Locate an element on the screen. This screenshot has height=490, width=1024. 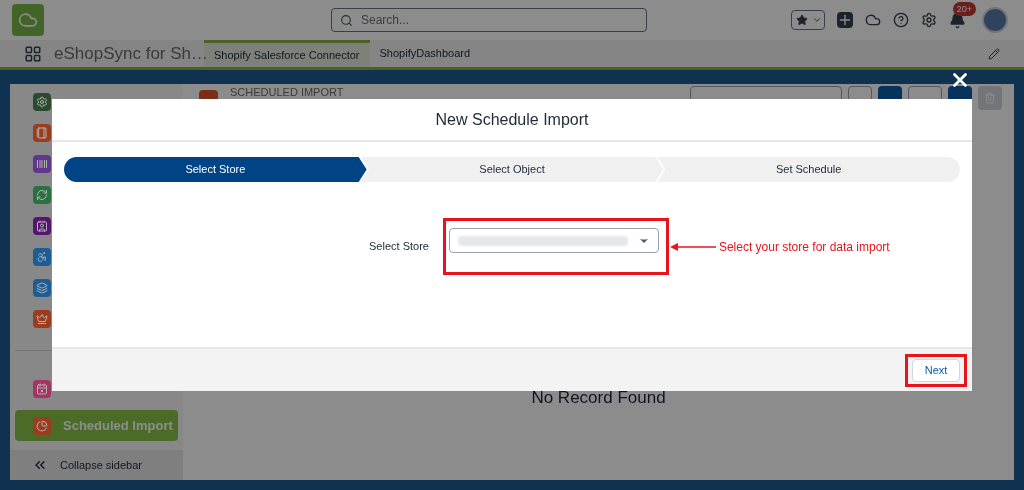
cloud-icon is located at coordinates (873, 20).